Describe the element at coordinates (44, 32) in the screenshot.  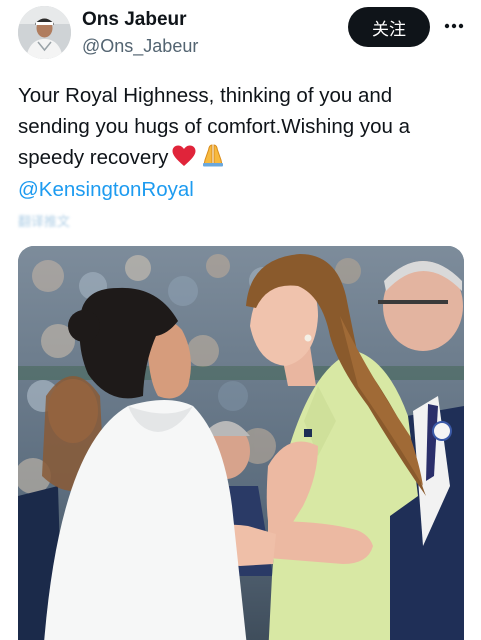
I see `avatar` at that location.